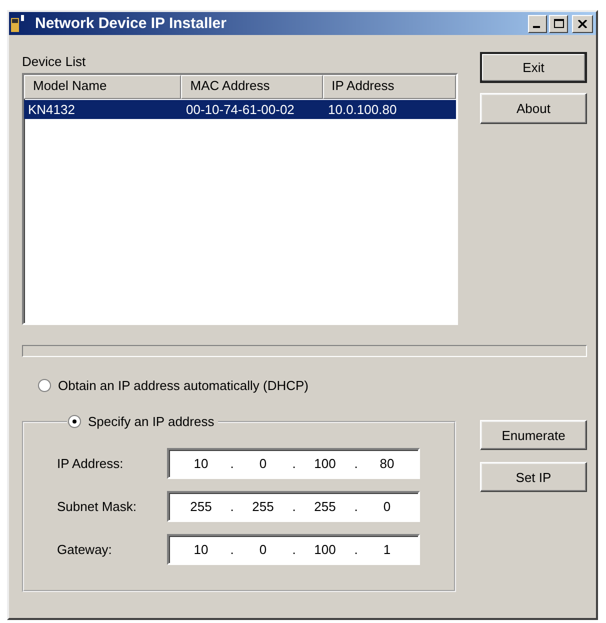 The image size is (606, 623). Describe the element at coordinates (389, 87) in the screenshot. I see `column-header: IP Address` at that location.